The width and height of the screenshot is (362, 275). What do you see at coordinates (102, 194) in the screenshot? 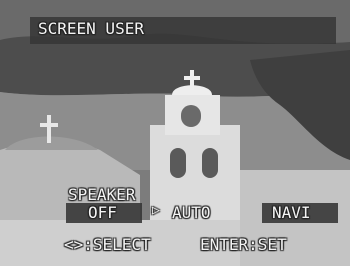
I see `speaker-label: SPEAKER` at bounding box center [102, 194].